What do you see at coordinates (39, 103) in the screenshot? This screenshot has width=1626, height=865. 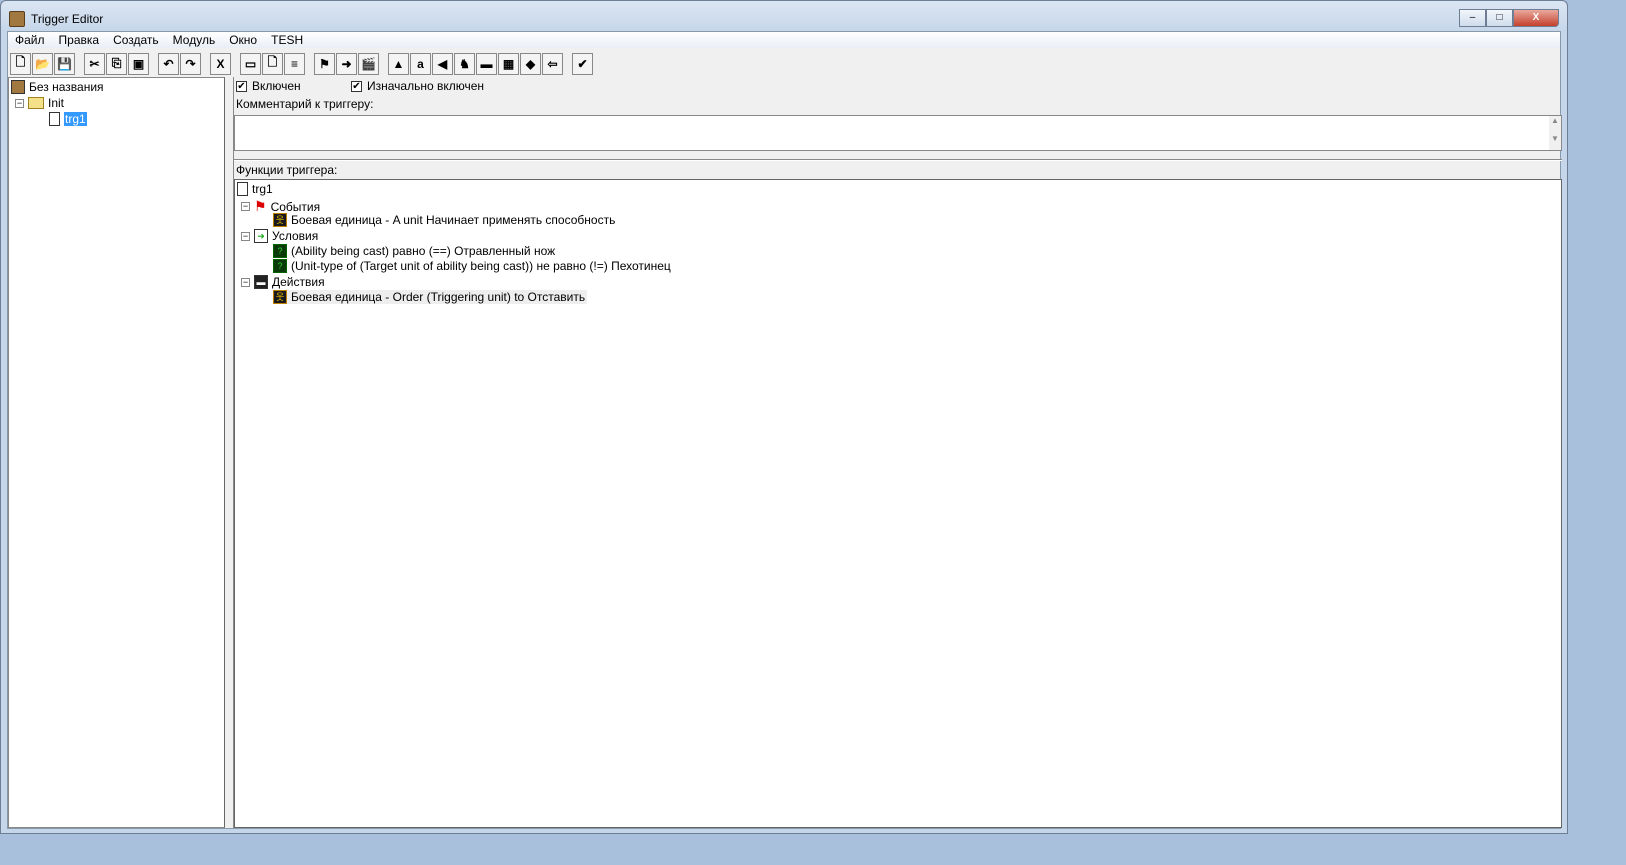 I see `tree-category-init: − Init` at bounding box center [39, 103].